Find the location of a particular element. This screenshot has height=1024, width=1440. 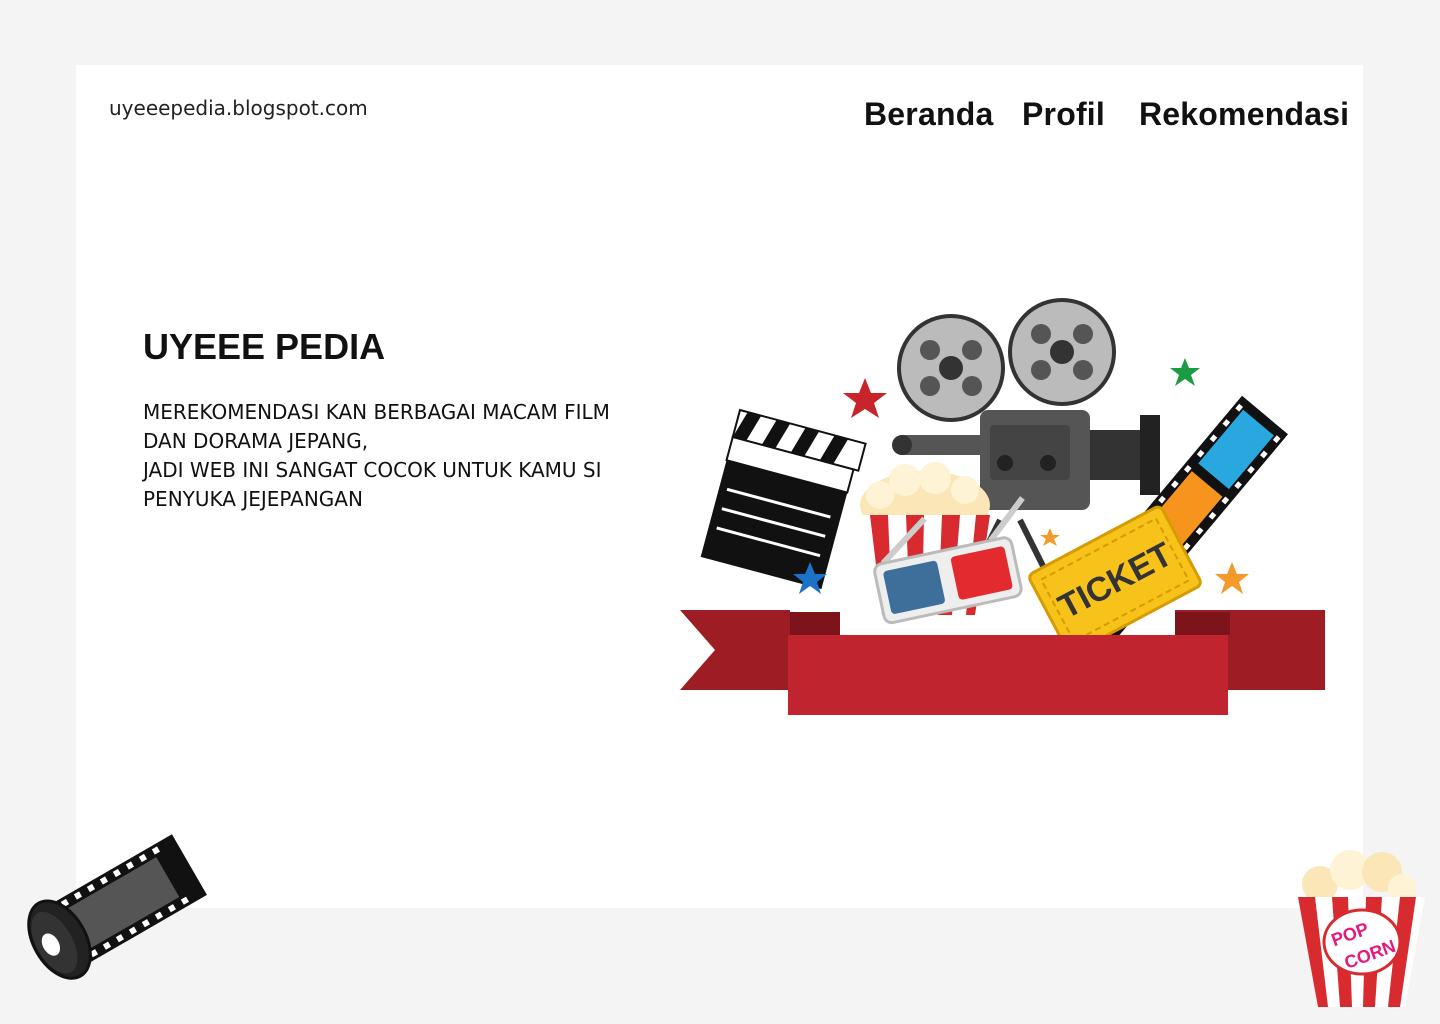

film-reel-left is located at coordinates (951, 368).